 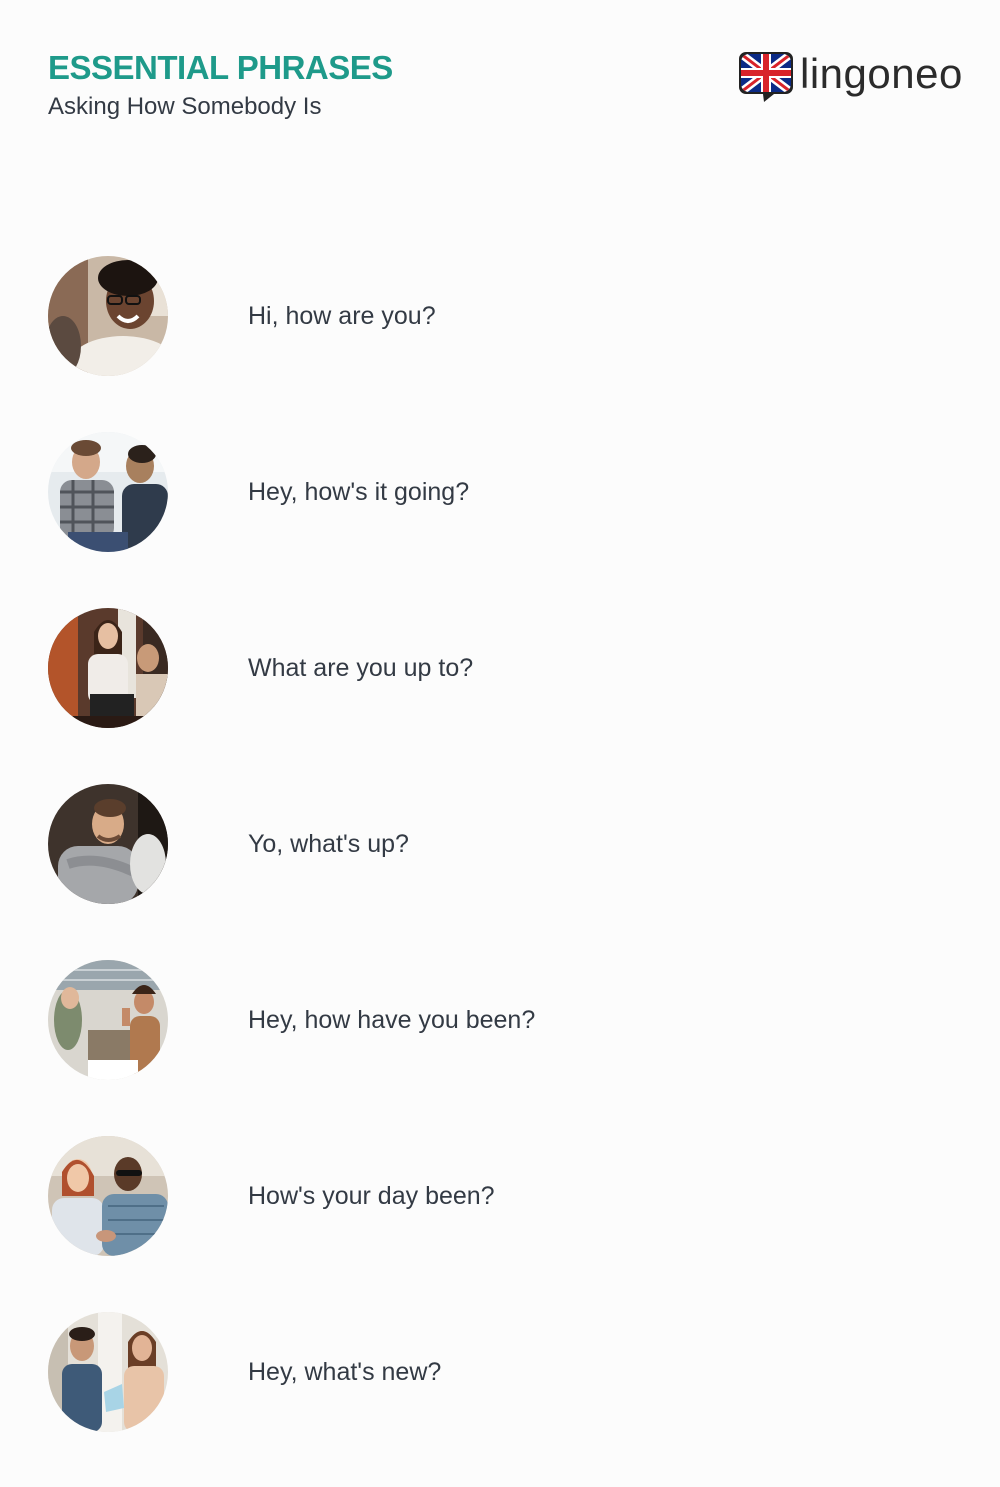 What do you see at coordinates (766, 77) in the screenshot?
I see `uk-flag-speech-bubble-icon` at bounding box center [766, 77].